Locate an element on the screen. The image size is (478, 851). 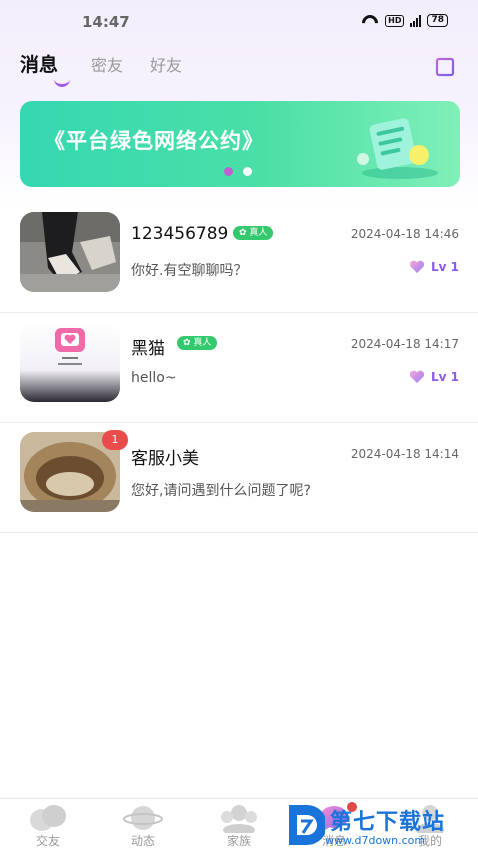
watermark-text: 第七下载站 is located at coordinates (388, 822).